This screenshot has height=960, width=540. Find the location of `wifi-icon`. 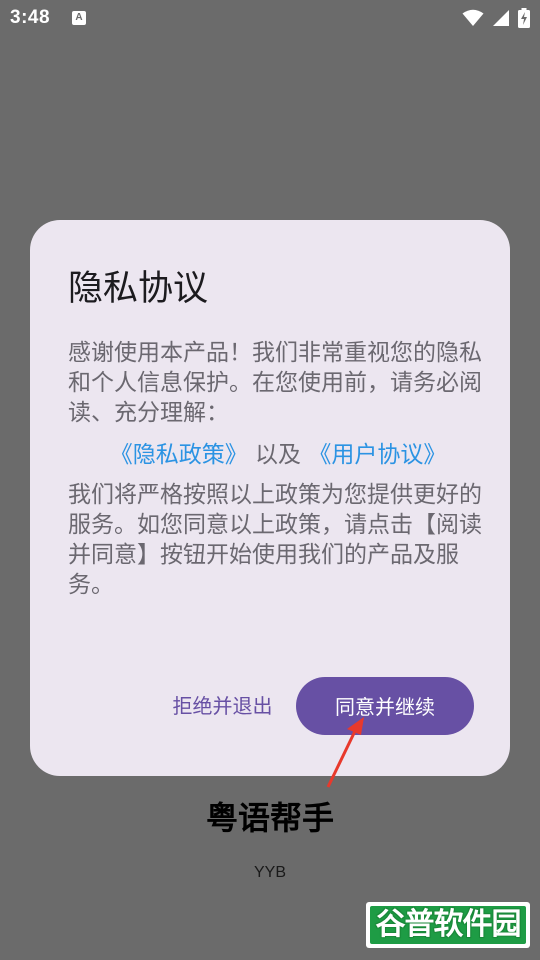

wifi-icon is located at coordinates (473, 17).